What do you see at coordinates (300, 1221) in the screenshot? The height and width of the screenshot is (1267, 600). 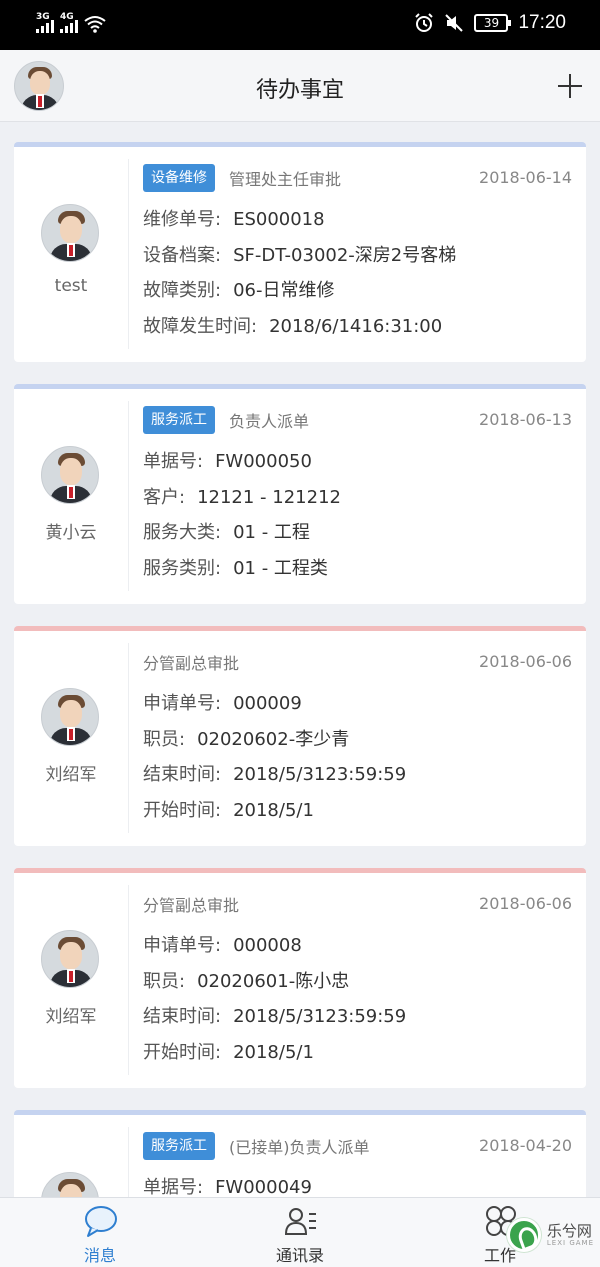 I see `contacts-icon` at bounding box center [300, 1221].